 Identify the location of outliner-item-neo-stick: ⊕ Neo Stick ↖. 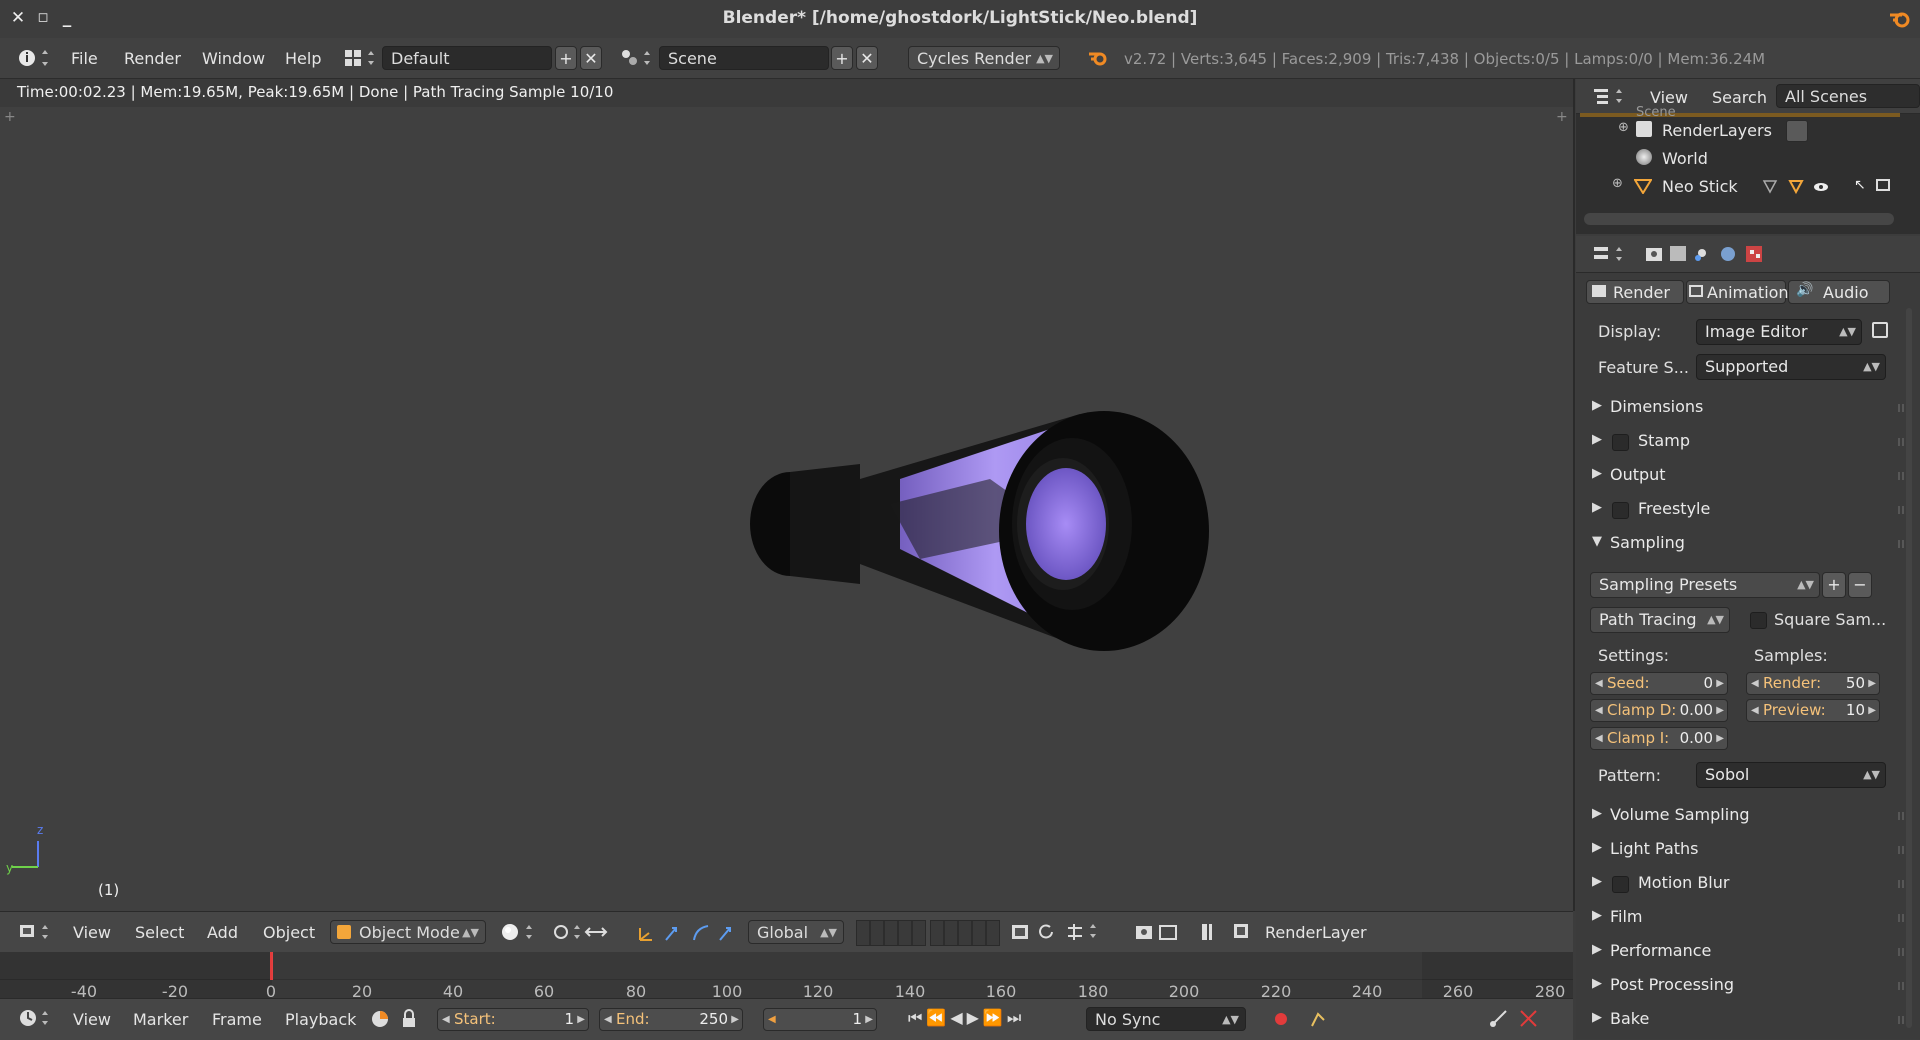
(1748, 188).